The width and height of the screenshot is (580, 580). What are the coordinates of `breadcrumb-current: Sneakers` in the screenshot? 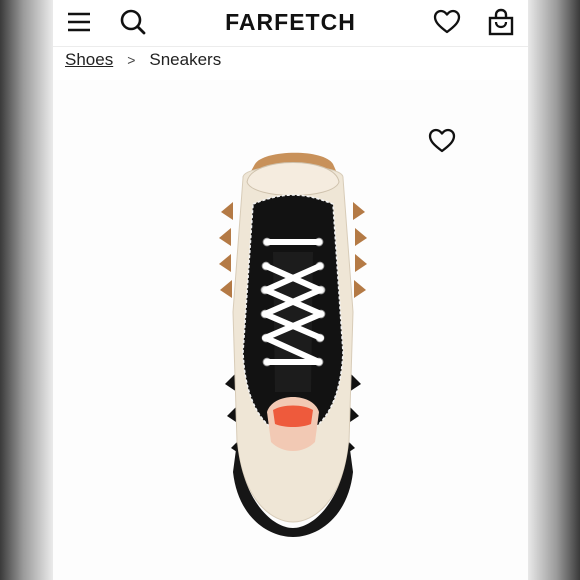 It's located at (185, 59).